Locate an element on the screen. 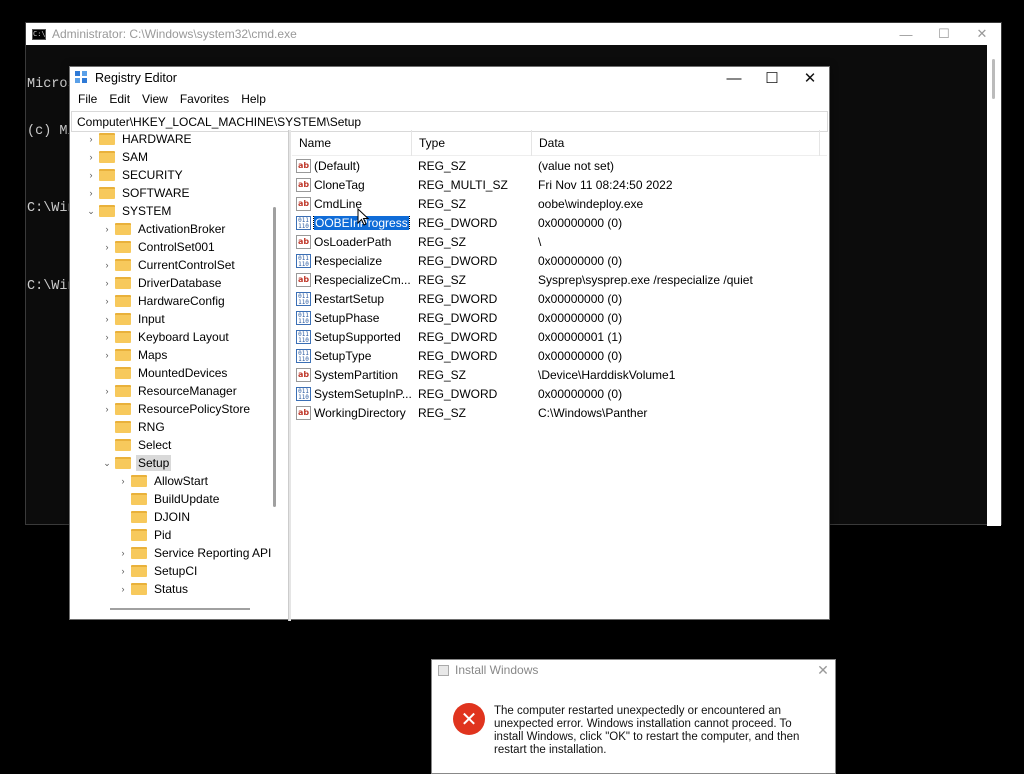 The width and height of the screenshot is (1024, 774). regedit-maximize-button: ☐ is located at coordinates (772, 78).